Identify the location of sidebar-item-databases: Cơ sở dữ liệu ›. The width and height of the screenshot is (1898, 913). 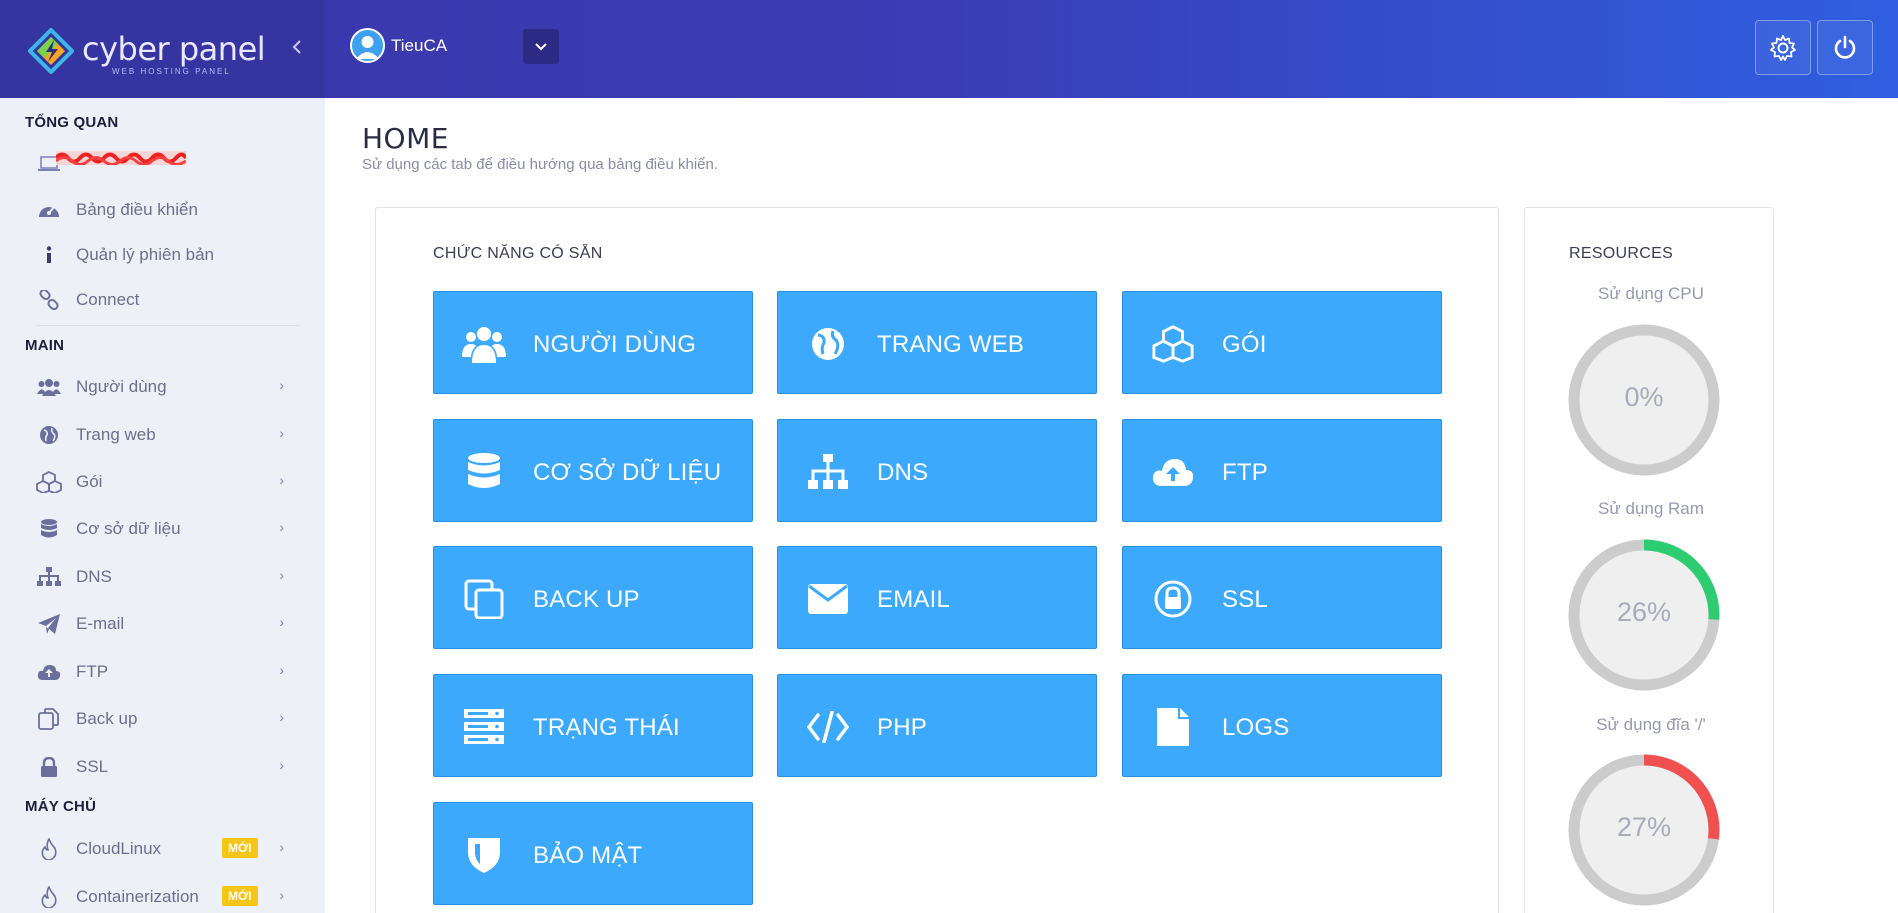
(166, 529).